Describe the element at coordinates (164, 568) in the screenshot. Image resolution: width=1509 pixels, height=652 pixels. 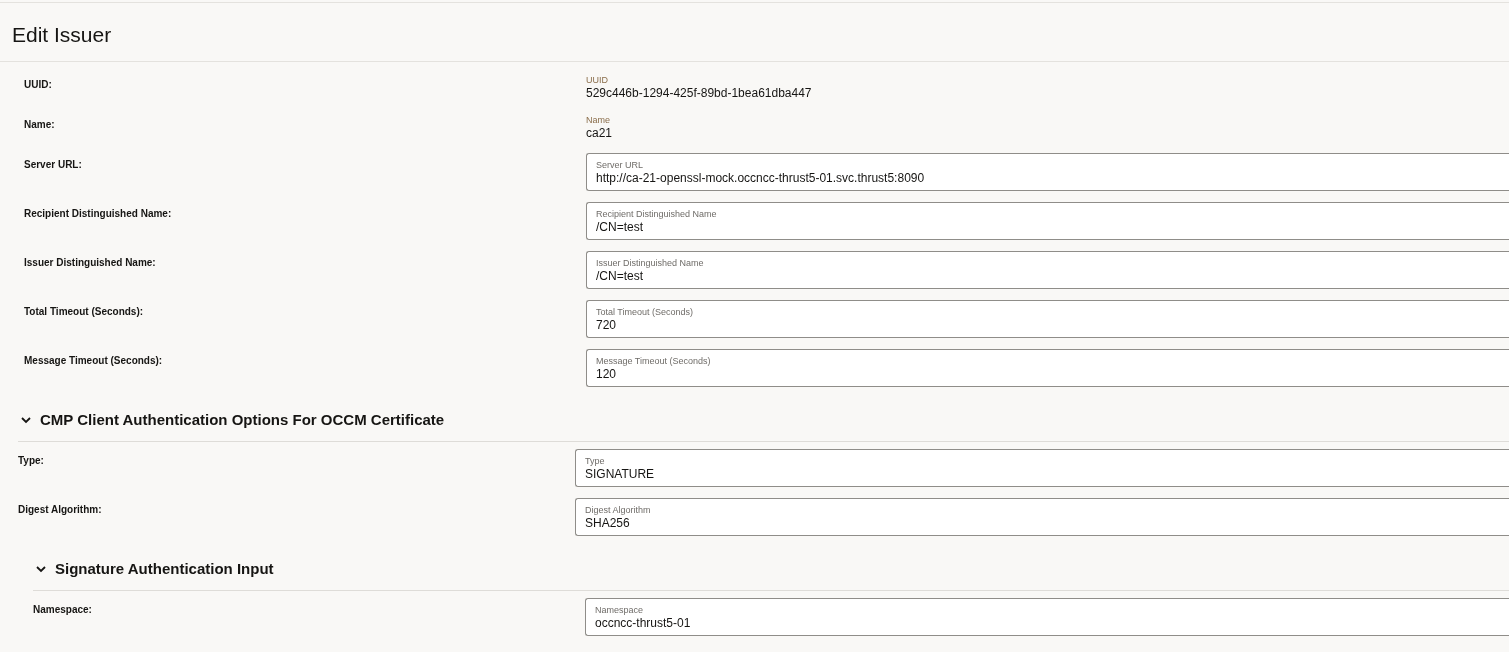
I see `section-title: Signature Authentication Input` at that location.